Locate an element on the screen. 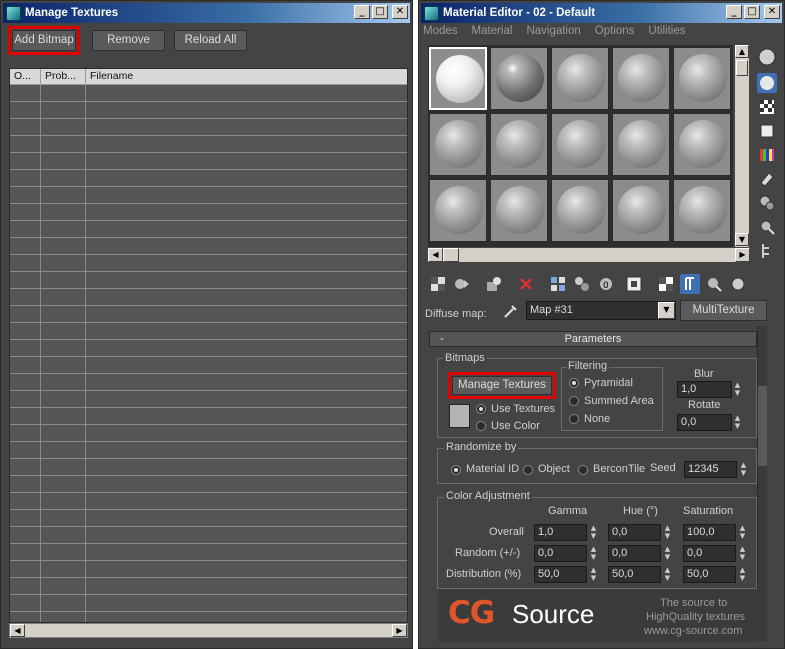 The width and height of the screenshot is (785, 649). map-name-field: Map #31 is located at coordinates (601, 310).